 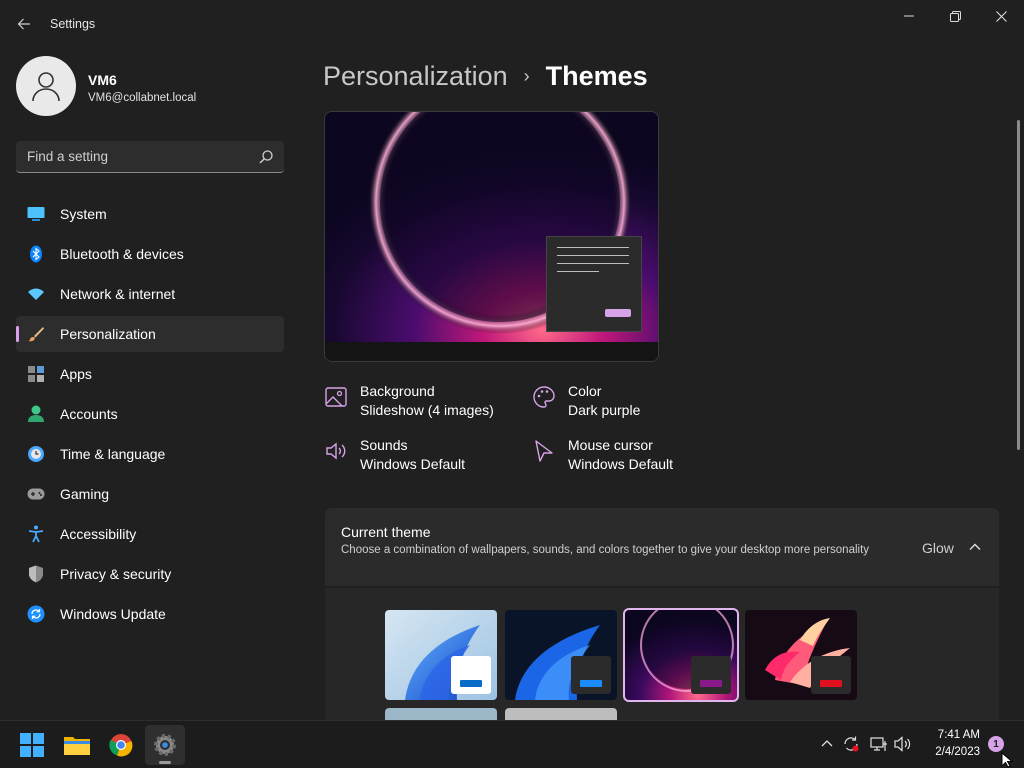 I want to click on user-name: VM6, so click(x=102, y=80).